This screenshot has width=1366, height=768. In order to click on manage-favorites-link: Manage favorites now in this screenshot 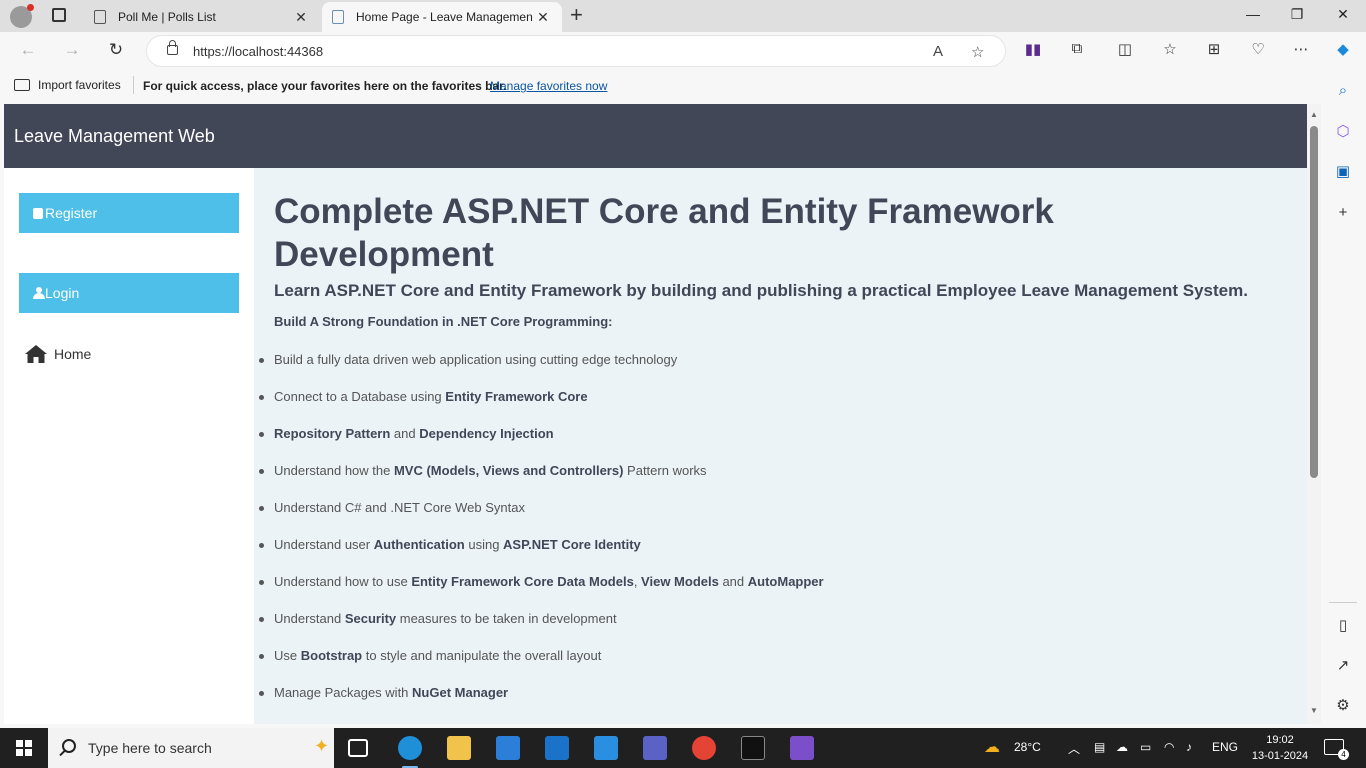, I will do `click(548, 86)`.